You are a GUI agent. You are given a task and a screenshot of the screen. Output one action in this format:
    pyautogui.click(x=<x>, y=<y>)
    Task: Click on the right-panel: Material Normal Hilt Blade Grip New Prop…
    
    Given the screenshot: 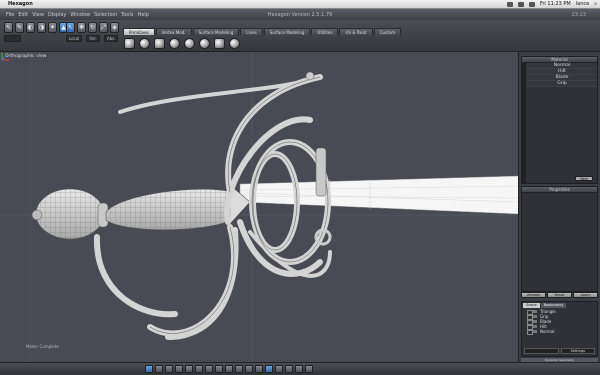 What is the action you would take?
    pyautogui.click(x=559, y=207)
    